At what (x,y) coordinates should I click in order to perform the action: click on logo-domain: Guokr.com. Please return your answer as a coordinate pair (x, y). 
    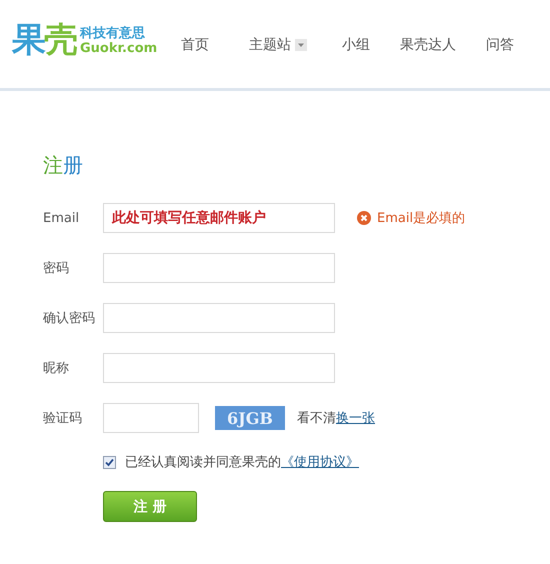
    Looking at the image, I should click on (119, 48).